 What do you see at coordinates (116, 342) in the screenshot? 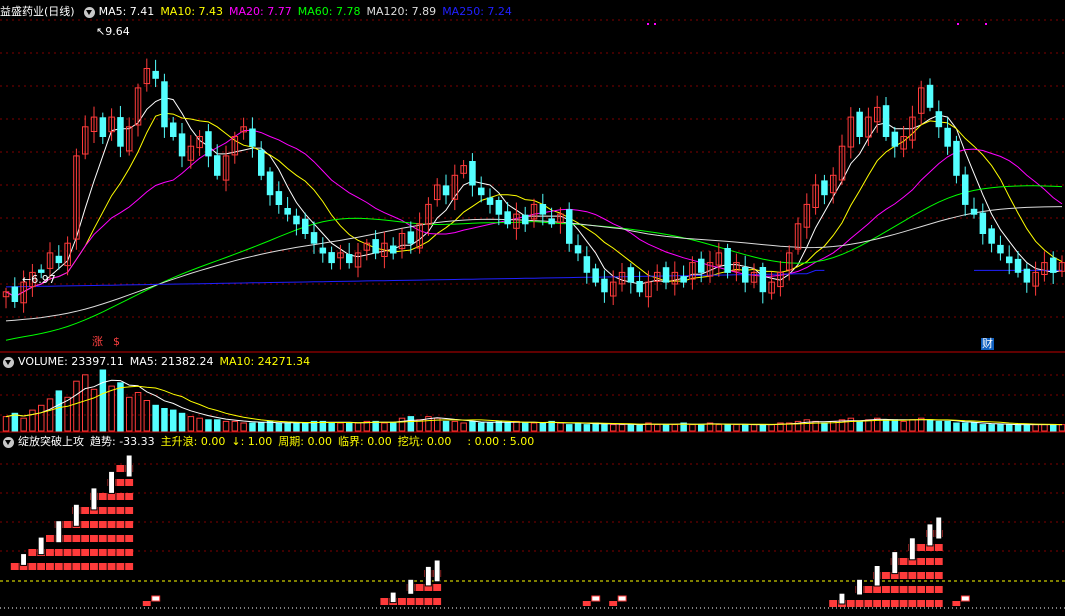
I see `event-dividend-marker: $` at bounding box center [116, 342].